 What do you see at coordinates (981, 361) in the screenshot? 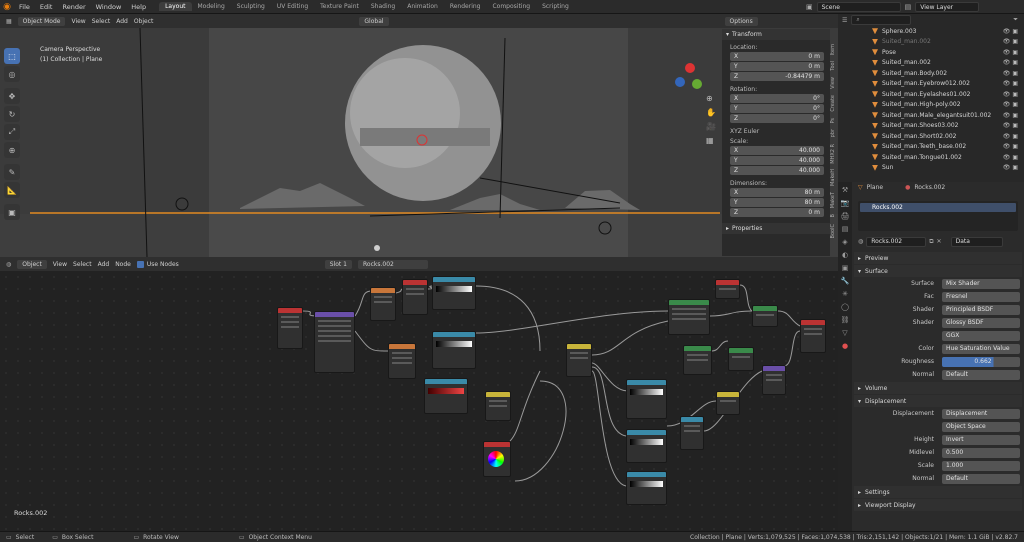
I see `property-value: 0.662` at bounding box center [981, 361].